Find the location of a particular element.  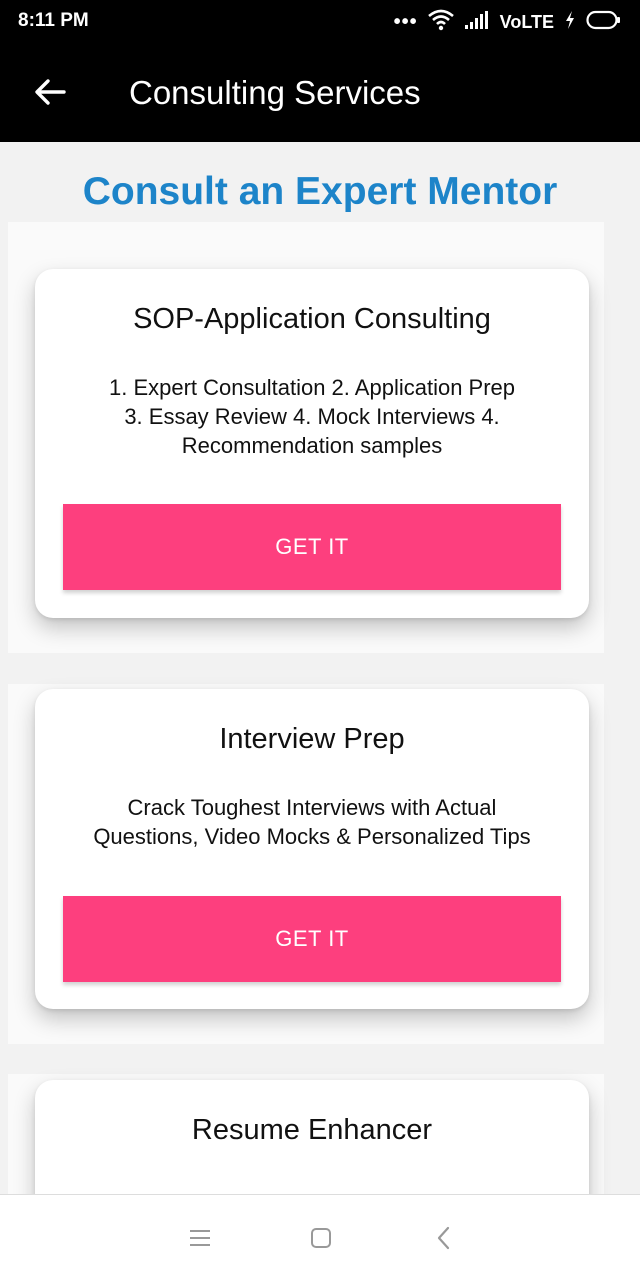

card-title: SOP-Application Consulting is located at coordinates (312, 319).